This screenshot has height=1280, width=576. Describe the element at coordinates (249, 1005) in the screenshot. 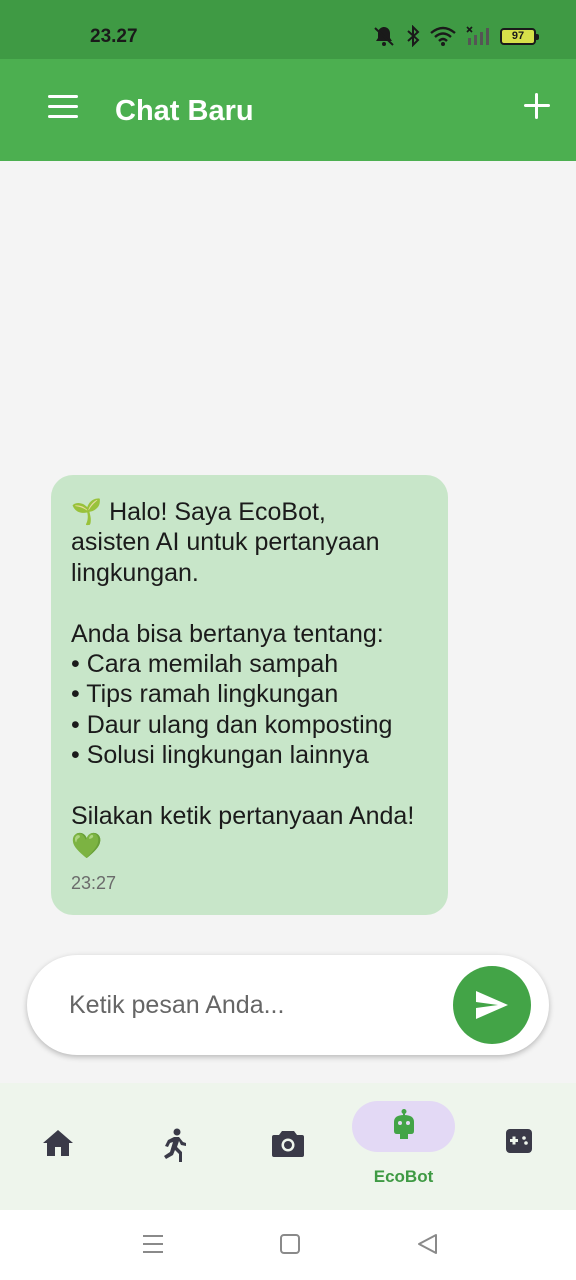

I see `message-input` at that location.